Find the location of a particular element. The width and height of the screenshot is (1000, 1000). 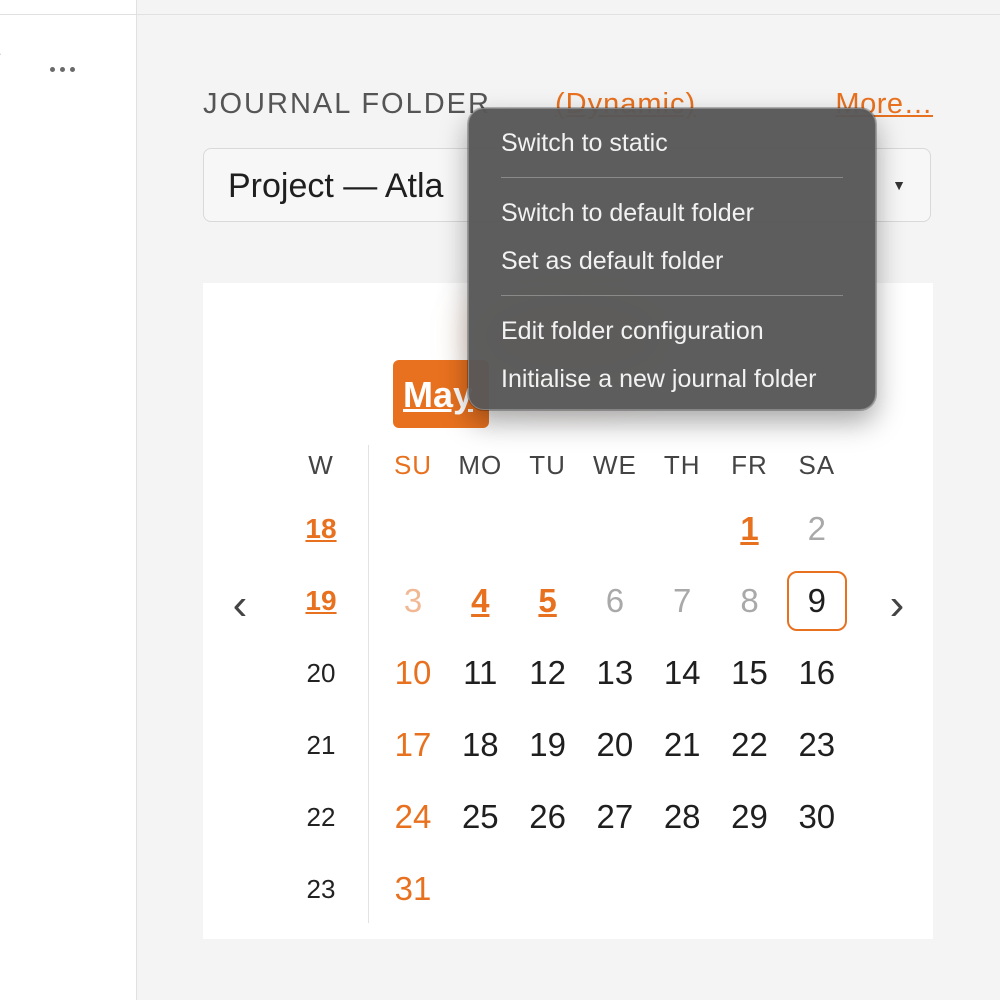

week-column-divider is located at coordinates (368, 684).